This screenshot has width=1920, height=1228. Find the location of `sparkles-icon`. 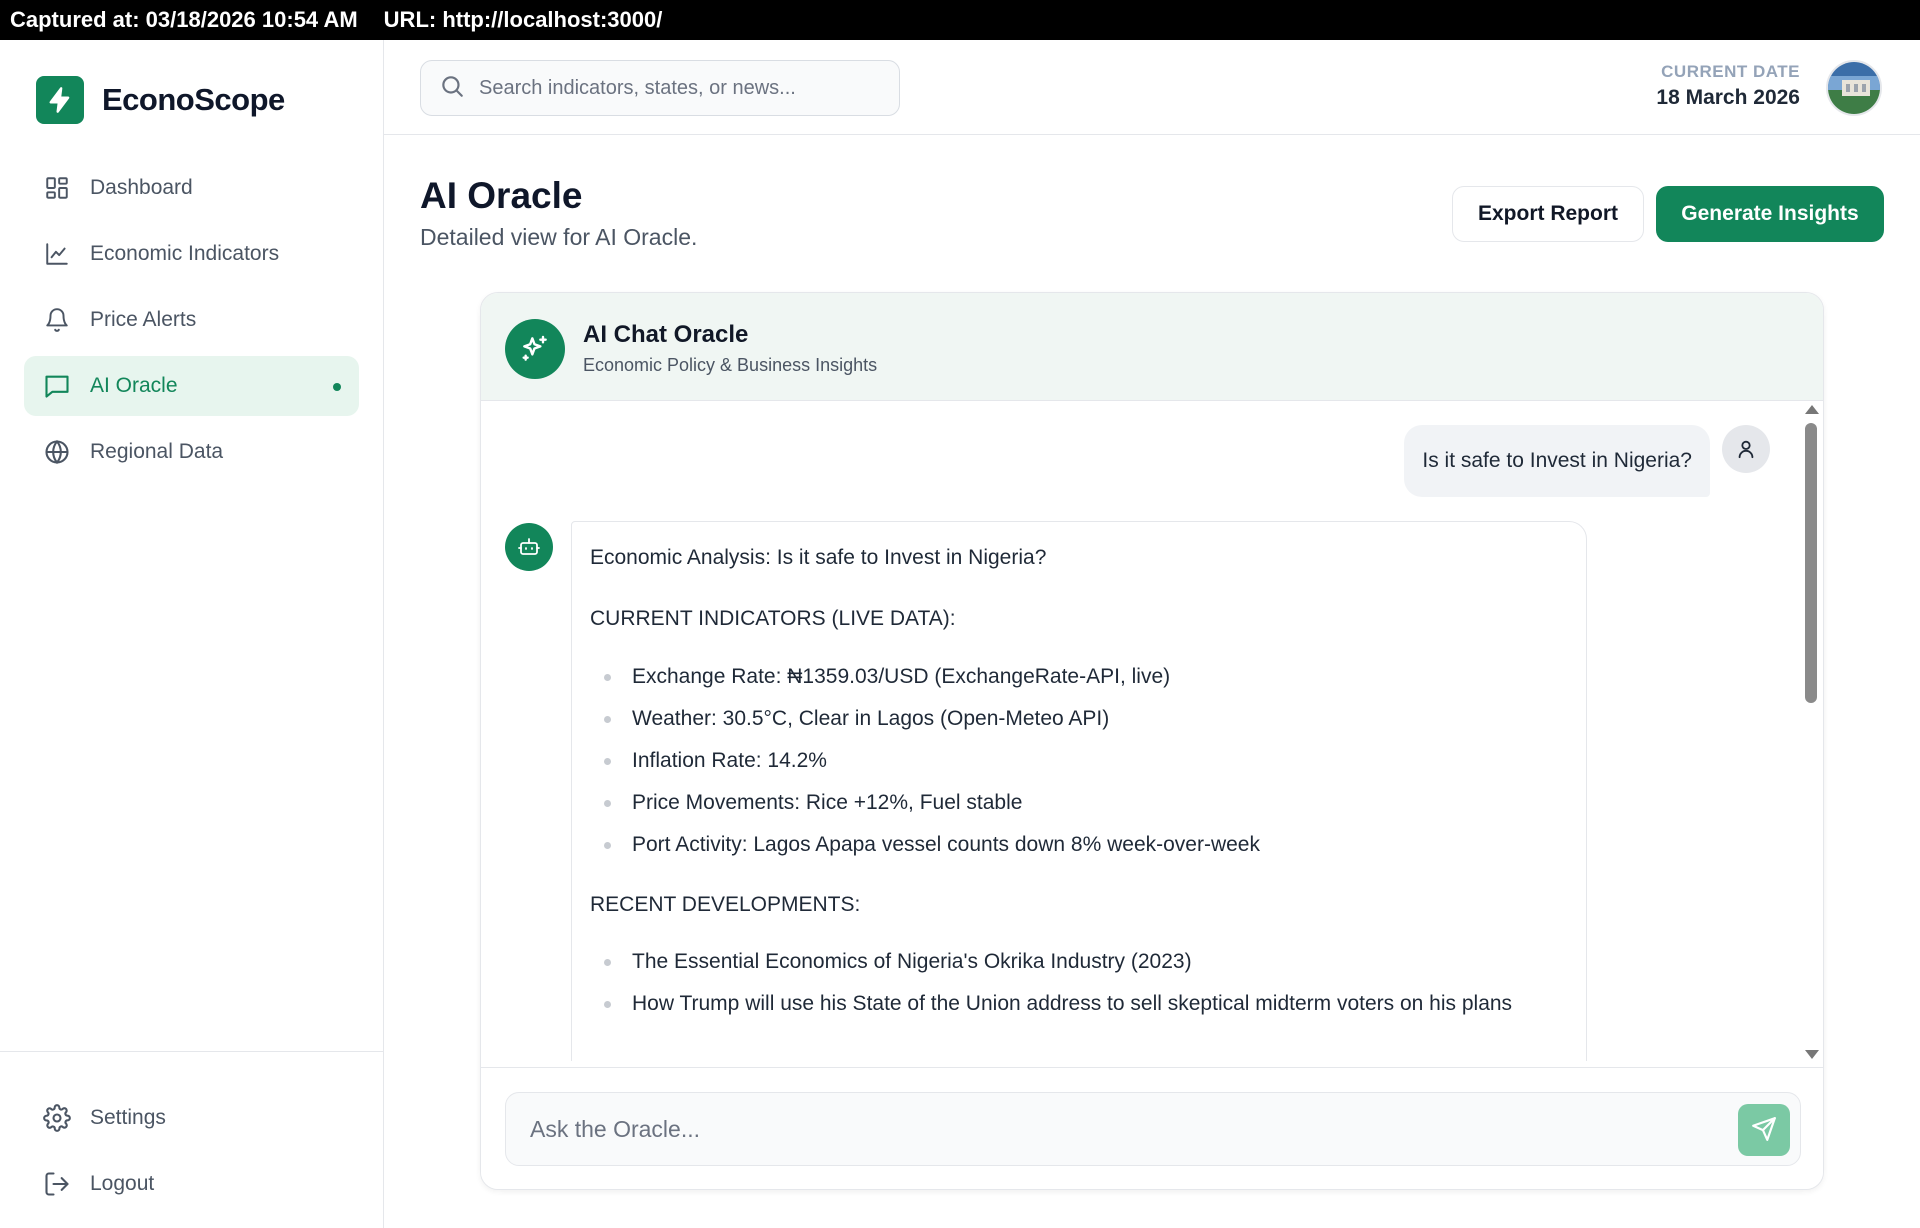

sparkles-icon is located at coordinates (535, 349).